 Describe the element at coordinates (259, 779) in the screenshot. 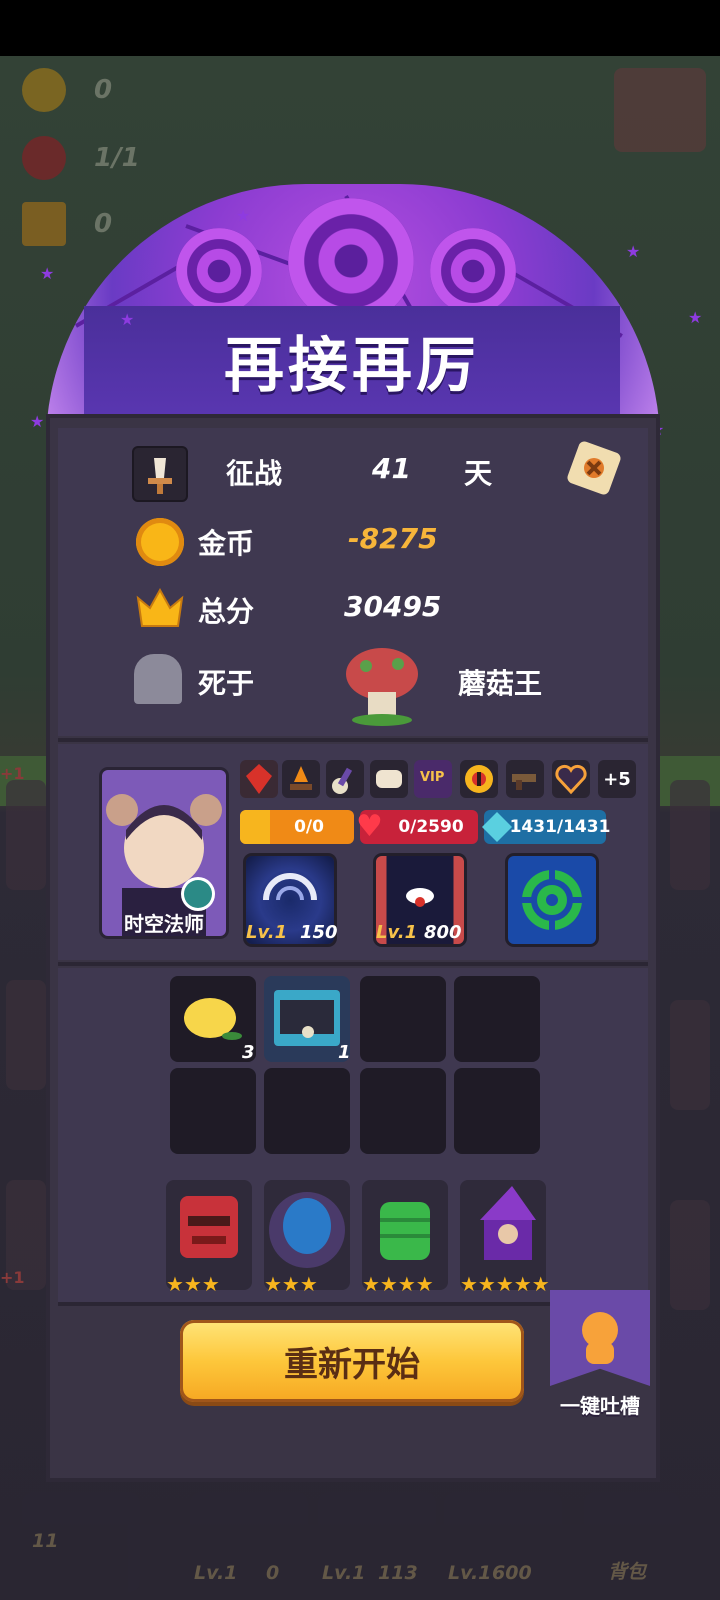

I see `red-gem-icon` at that location.